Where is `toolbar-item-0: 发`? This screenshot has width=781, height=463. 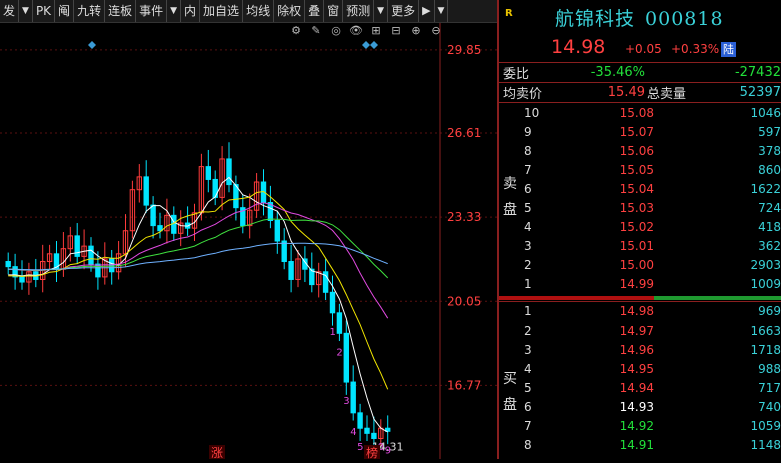 toolbar-item-0: 发 is located at coordinates (10, 11).